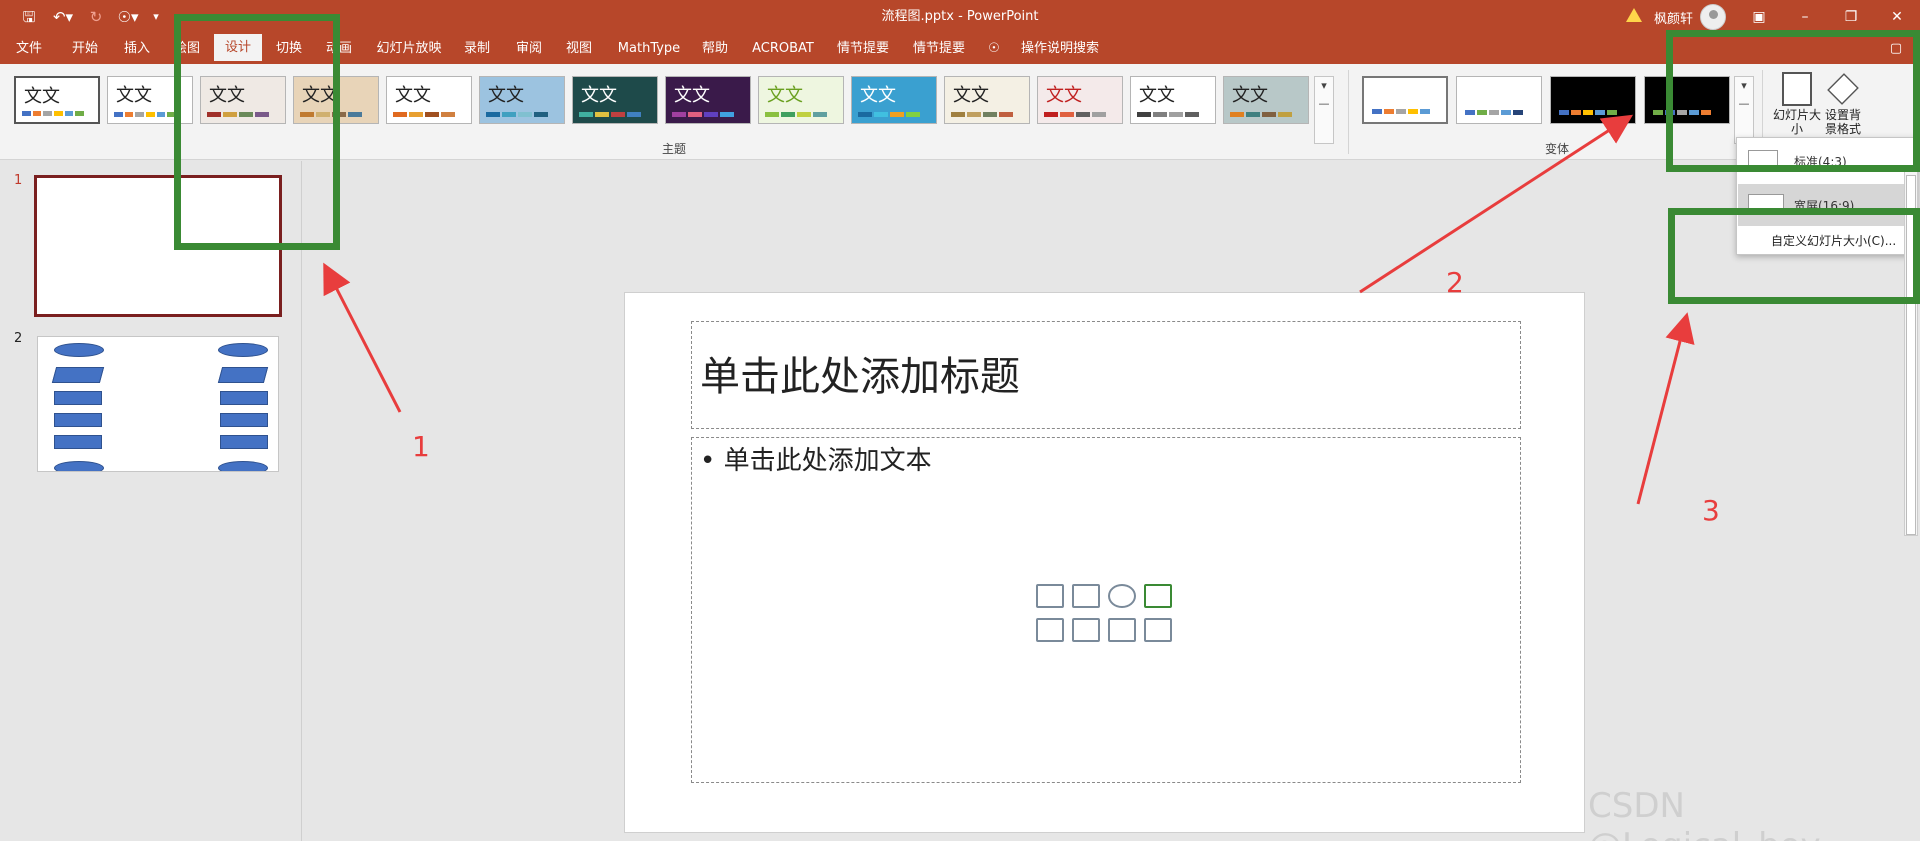  What do you see at coordinates (18, 180) in the screenshot?
I see `slide-1-number: 1` at bounding box center [18, 180].